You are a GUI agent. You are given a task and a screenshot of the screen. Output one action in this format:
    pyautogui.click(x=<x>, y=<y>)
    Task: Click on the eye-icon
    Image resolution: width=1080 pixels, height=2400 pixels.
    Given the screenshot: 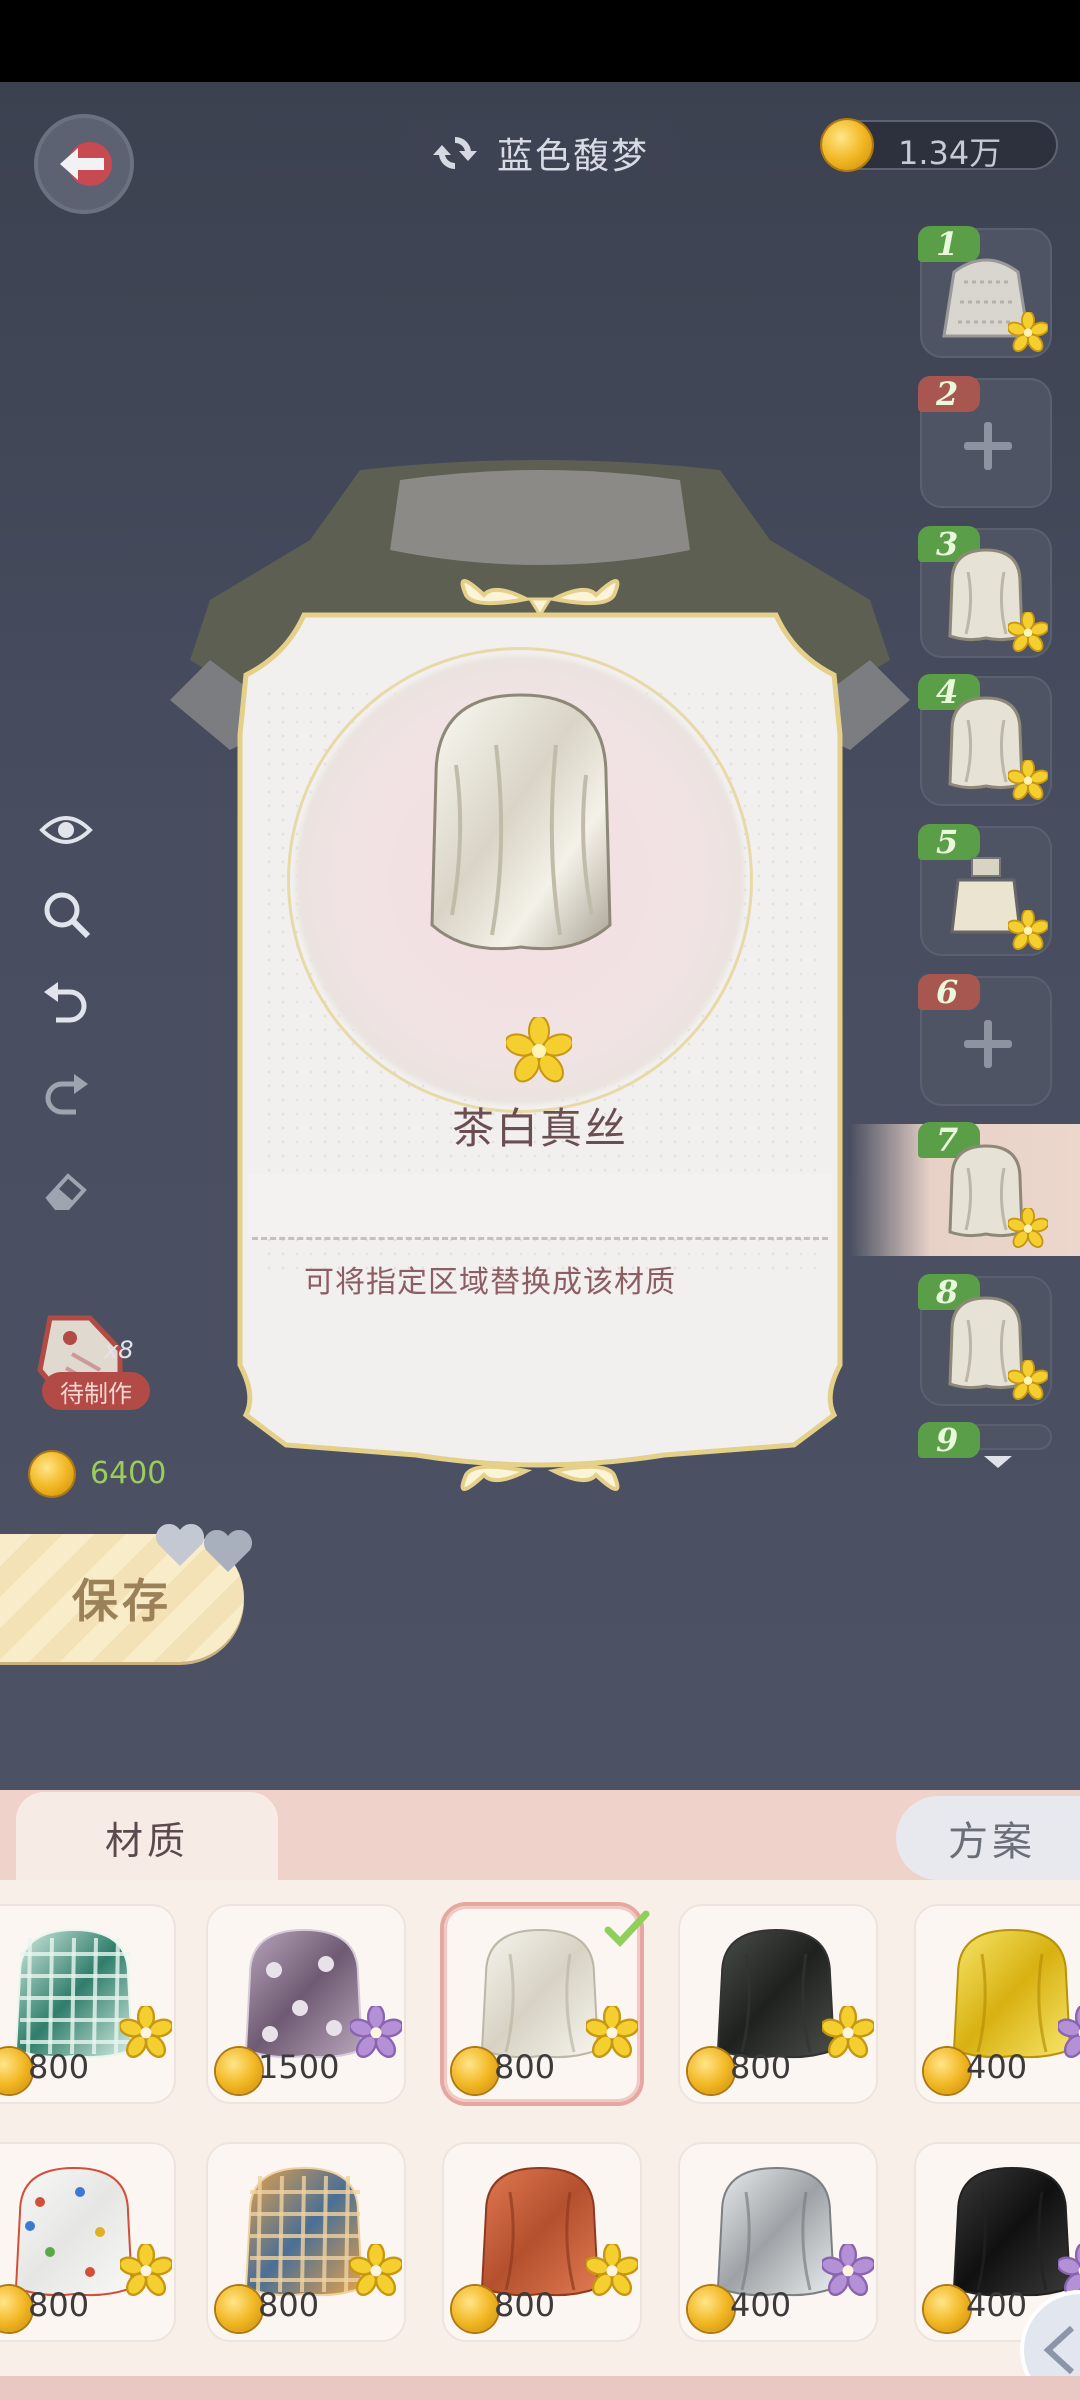 What is the action you would take?
    pyautogui.click(x=66, y=830)
    